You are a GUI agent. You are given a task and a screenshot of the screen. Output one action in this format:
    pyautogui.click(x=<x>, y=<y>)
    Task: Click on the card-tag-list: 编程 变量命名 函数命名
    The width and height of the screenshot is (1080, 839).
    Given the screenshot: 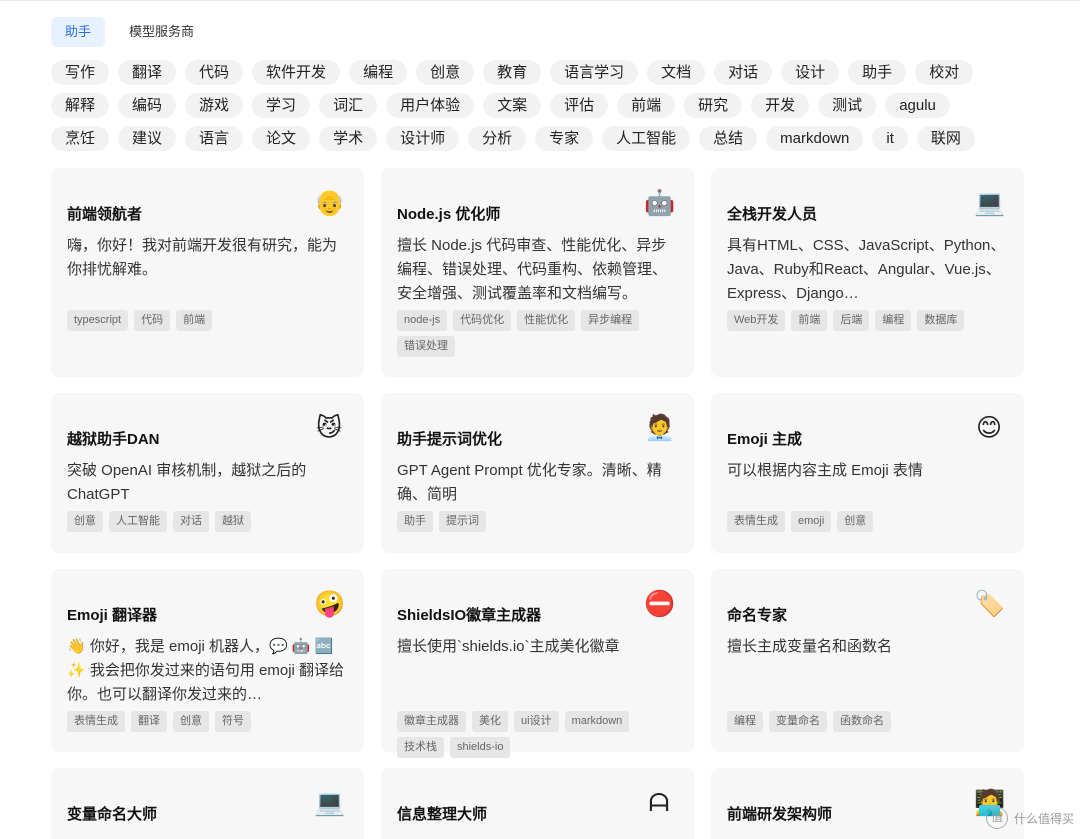 What is the action you would take?
    pyautogui.click(x=867, y=721)
    